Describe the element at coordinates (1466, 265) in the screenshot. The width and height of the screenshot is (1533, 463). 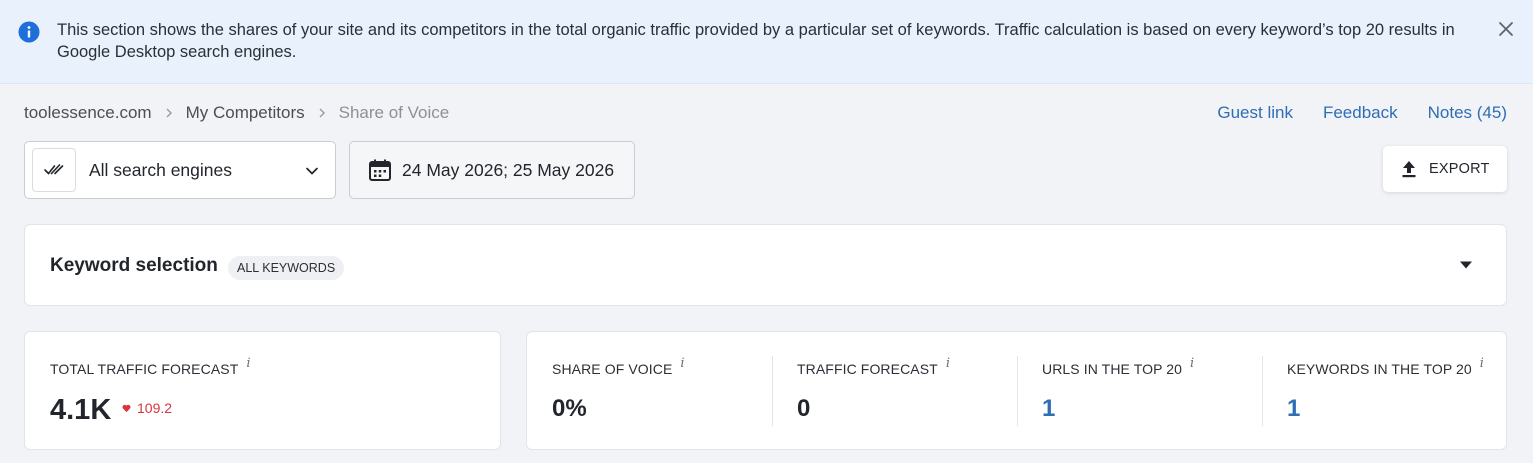
I see `caret-down-icon` at that location.